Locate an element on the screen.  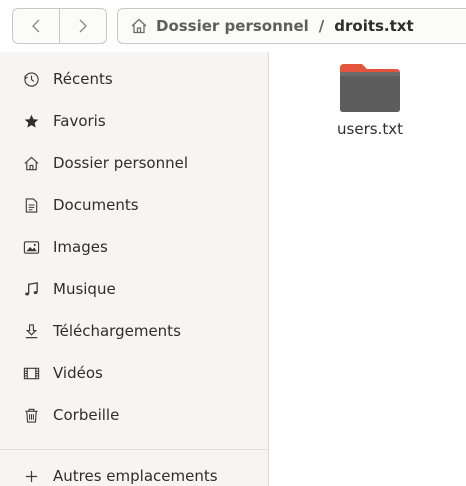
sidebar-item-corbeille: Corbeille is located at coordinates (134, 415).